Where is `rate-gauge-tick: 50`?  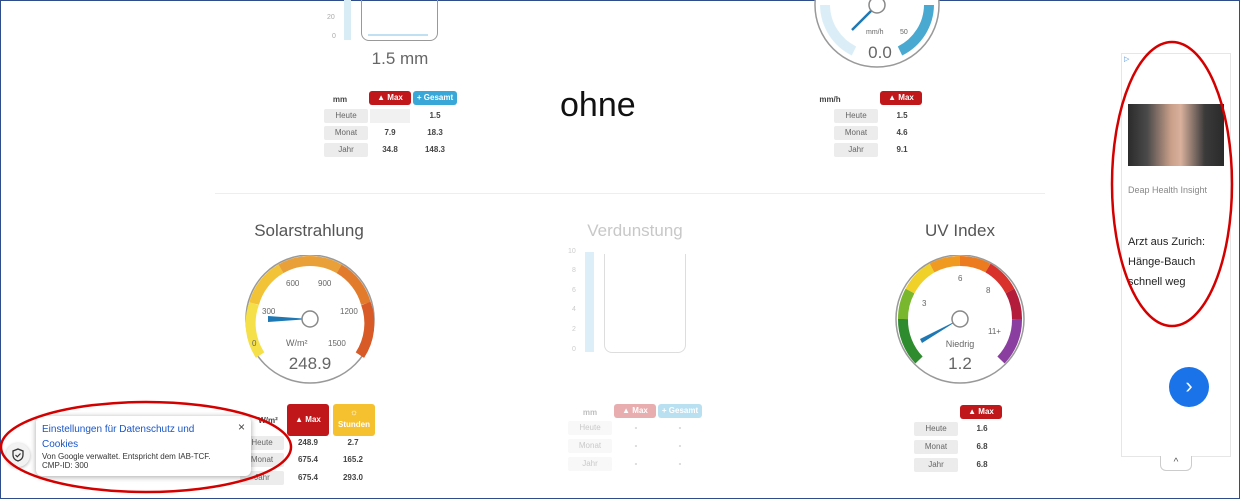 rate-gauge-tick: 50 is located at coordinates (904, 32).